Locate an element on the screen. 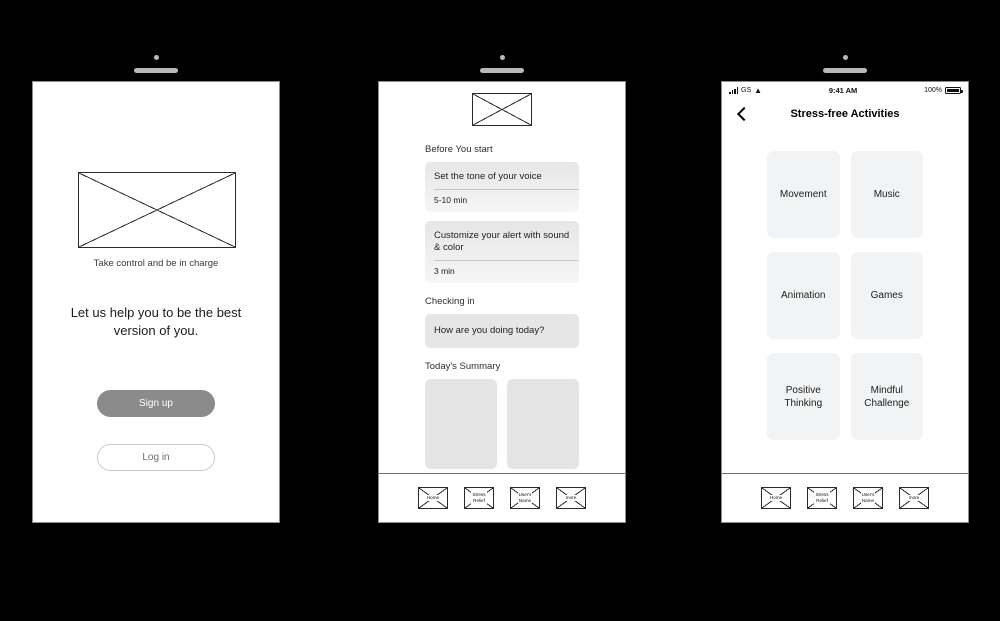 Image resolution: width=1000 pixels, height=621 pixels. status-bar-time: 9:41 AM is located at coordinates (843, 90).